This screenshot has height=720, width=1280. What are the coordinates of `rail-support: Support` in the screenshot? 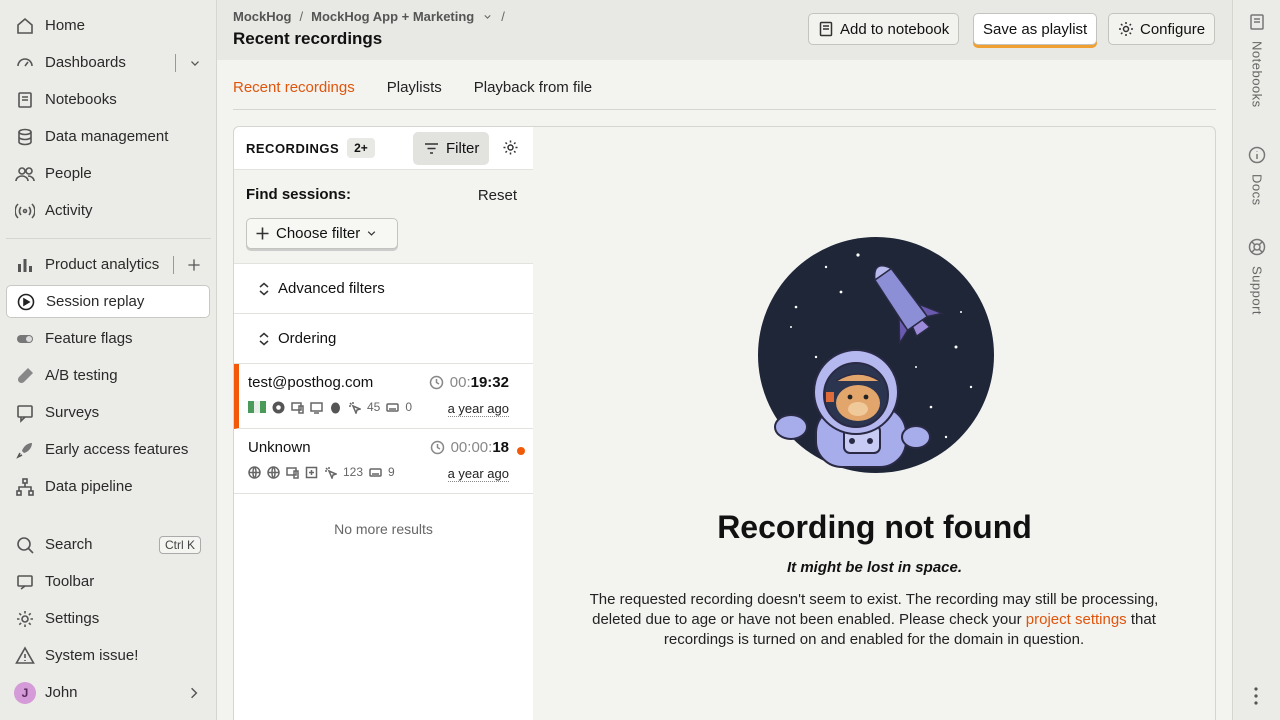 It's located at (1257, 276).